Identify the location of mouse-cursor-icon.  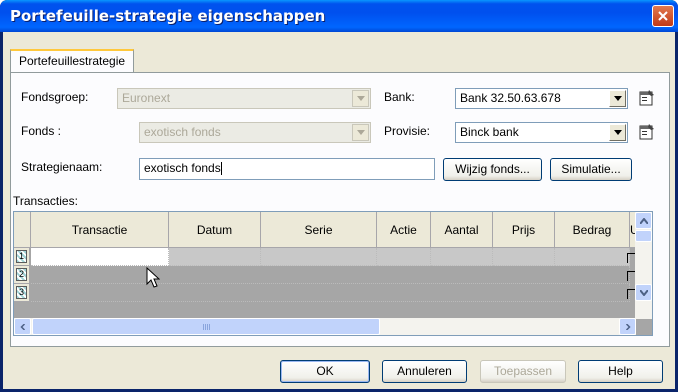
(153, 277).